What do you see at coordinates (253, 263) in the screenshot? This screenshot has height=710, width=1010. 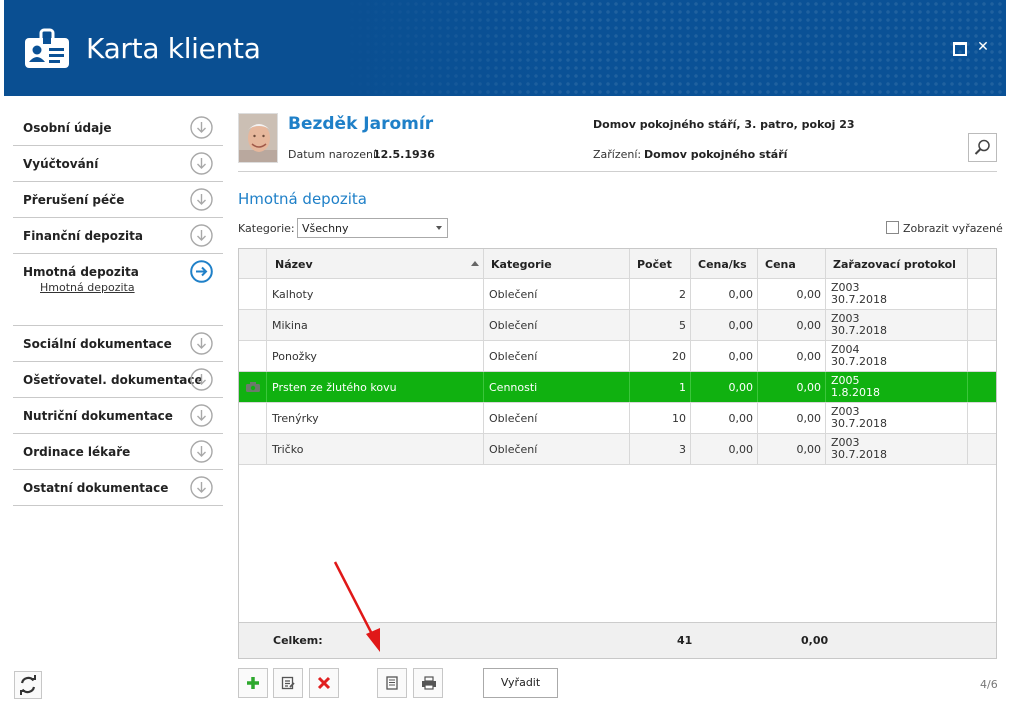 I see `row-indicator-header` at bounding box center [253, 263].